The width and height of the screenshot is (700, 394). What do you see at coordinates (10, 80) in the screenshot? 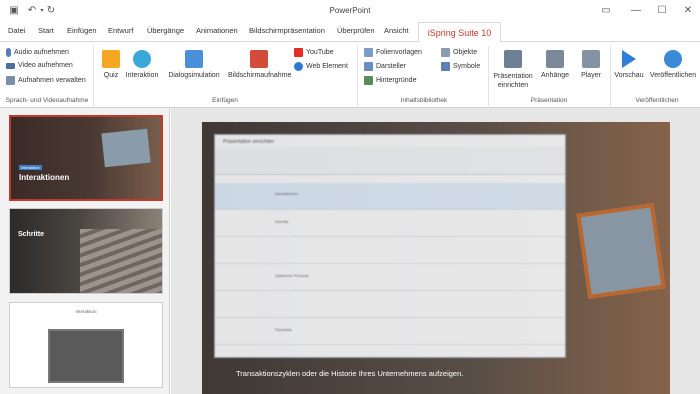
I see `recordings-icon` at bounding box center [10, 80].